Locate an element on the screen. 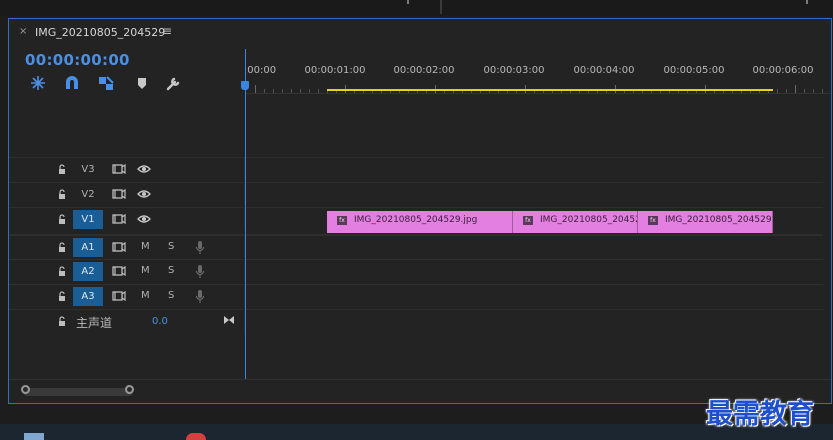 The height and width of the screenshot is (440, 833). clip-name: IMG_20210805_20452 is located at coordinates (589, 220).